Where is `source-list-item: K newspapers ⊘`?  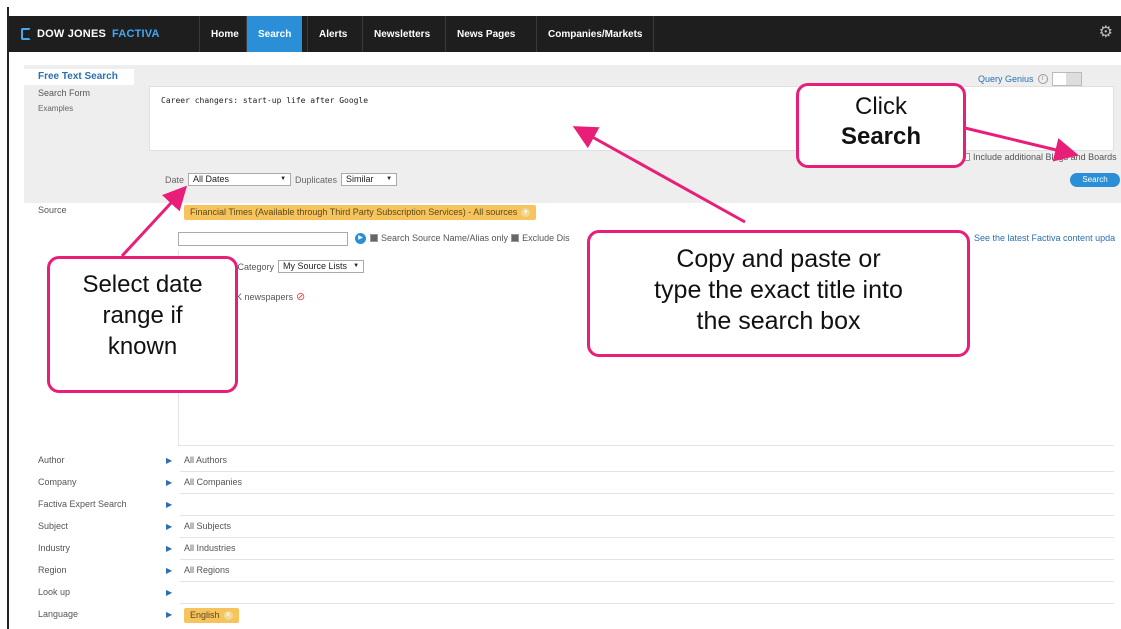 source-list-item: K newspapers ⊘ is located at coordinates (270, 296).